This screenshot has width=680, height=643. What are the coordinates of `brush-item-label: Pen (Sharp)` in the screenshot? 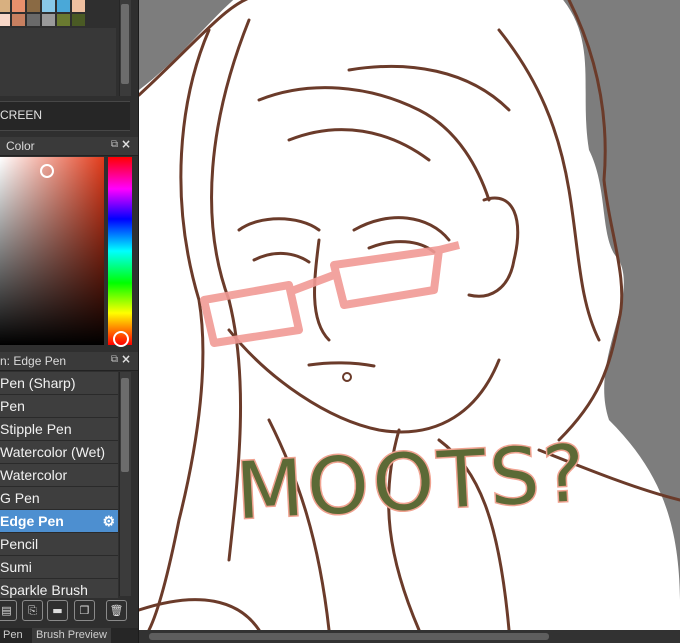 It's located at (38, 383).